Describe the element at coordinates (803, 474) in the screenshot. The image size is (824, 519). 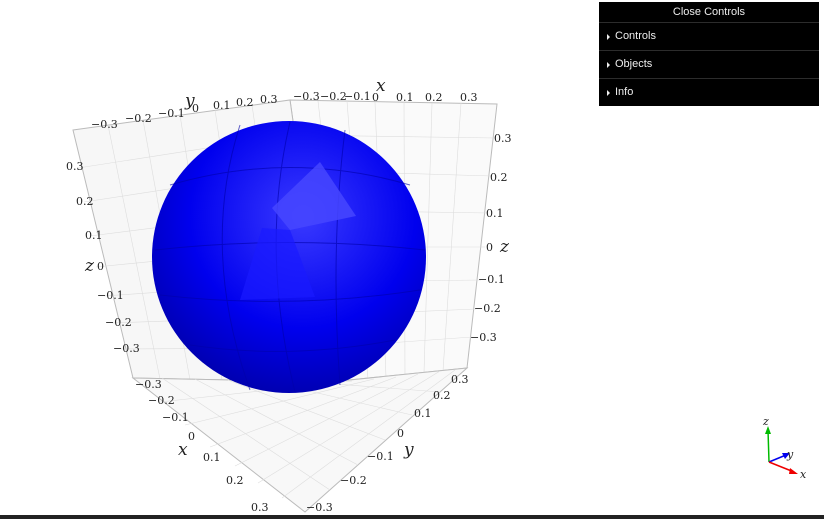
I see `gizmo-x-label: x` at that location.